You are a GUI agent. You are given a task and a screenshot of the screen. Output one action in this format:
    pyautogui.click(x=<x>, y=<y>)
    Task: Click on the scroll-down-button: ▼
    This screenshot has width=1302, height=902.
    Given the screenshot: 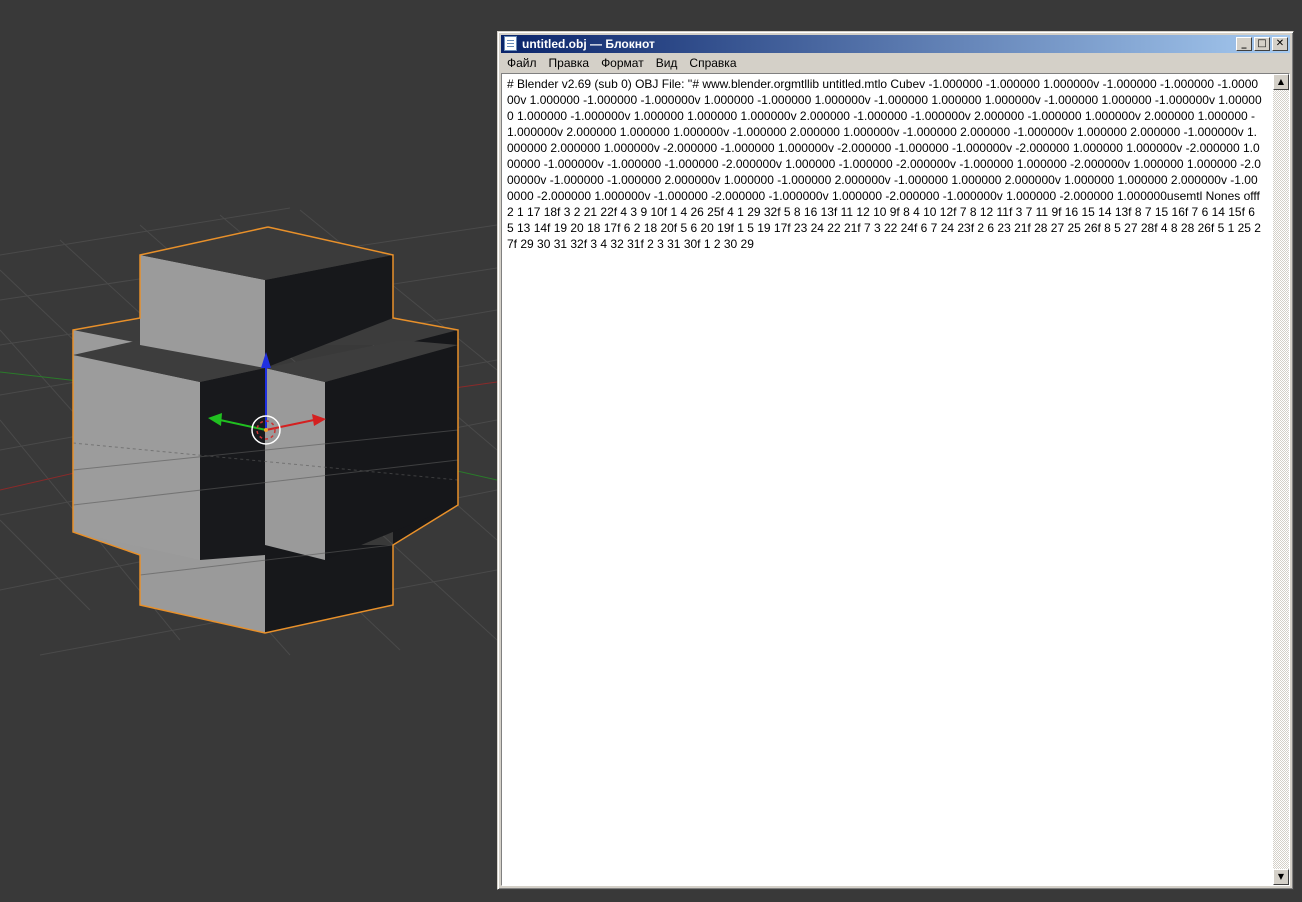 What is the action you would take?
    pyautogui.click(x=1281, y=877)
    